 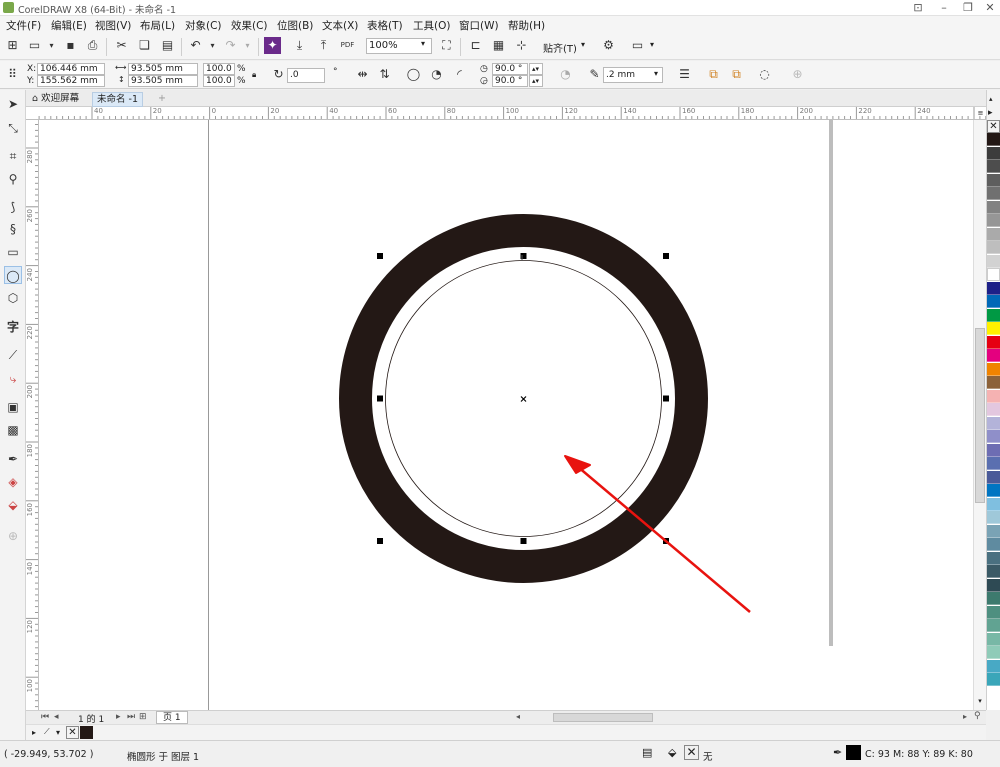 I want to click on menu-tools: 工具(O), so click(x=431, y=25).